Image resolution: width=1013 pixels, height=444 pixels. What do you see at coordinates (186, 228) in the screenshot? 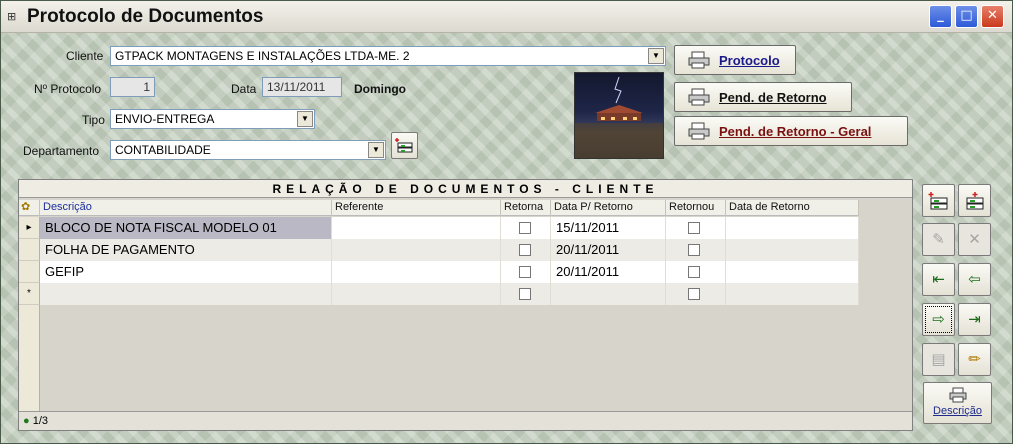
I see `cell-descricao: BLOCO DE NOTA FISCAL MODELO 01` at bounding box center [186, 228].